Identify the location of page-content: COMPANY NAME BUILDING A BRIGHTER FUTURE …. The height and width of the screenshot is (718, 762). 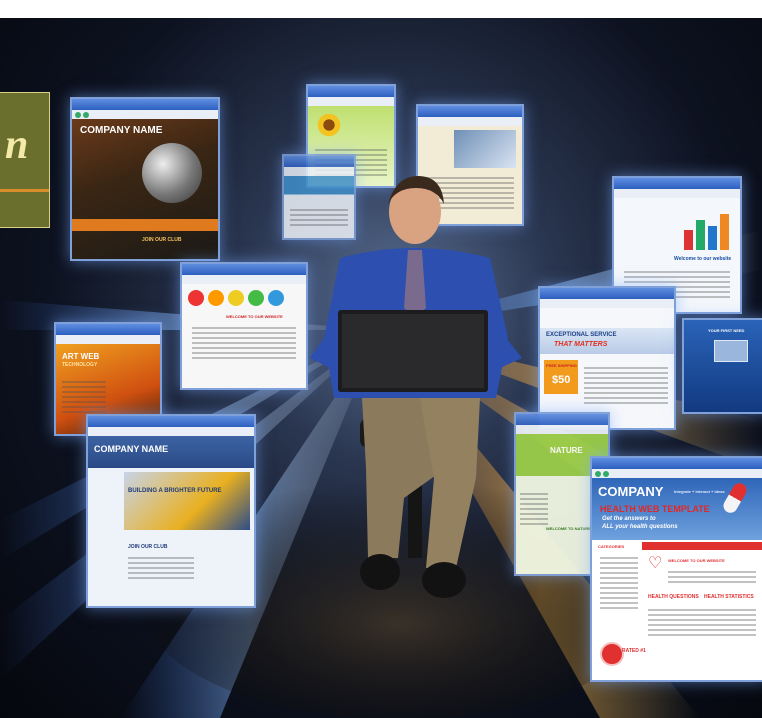
(171, 521).